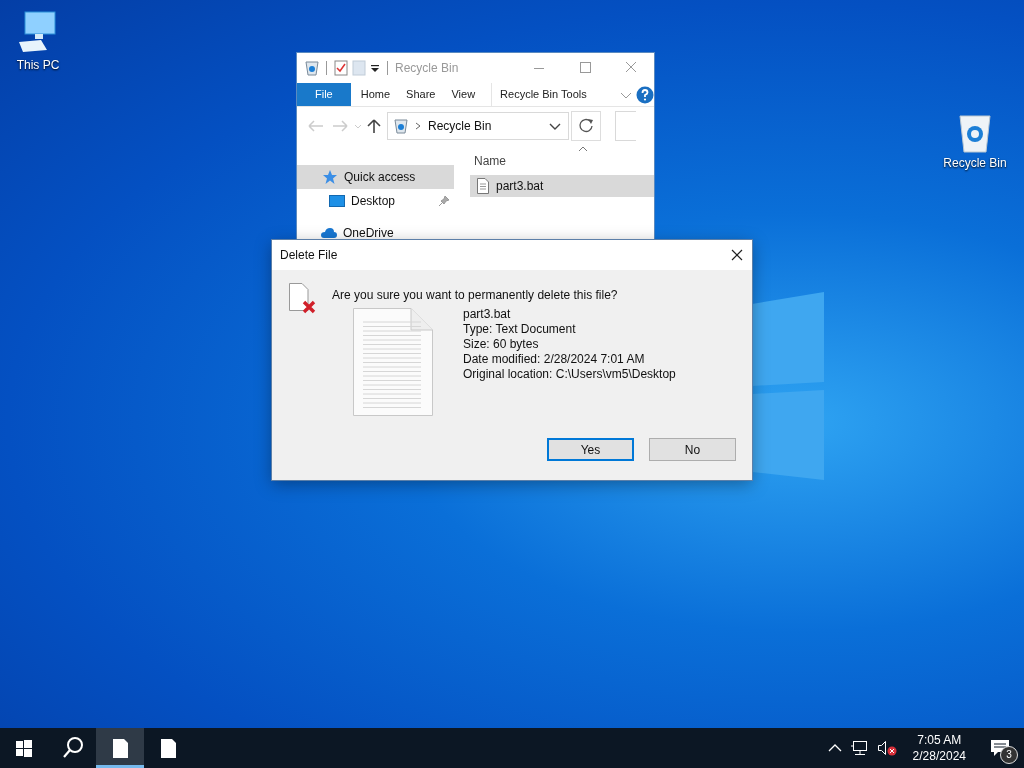  Describe the element at coordinates (427, 68) in the screenshot. I see `window-title: Recycle Bin` at that location.